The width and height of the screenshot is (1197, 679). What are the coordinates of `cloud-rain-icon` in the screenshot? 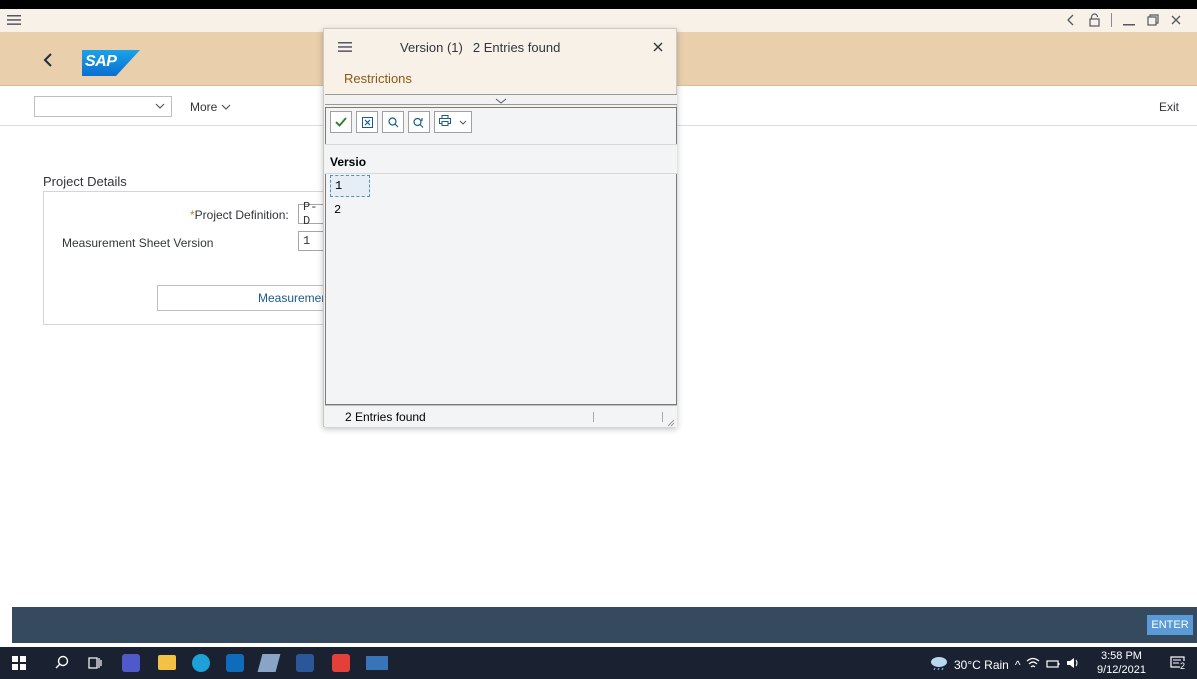 It's located at (939, 664).